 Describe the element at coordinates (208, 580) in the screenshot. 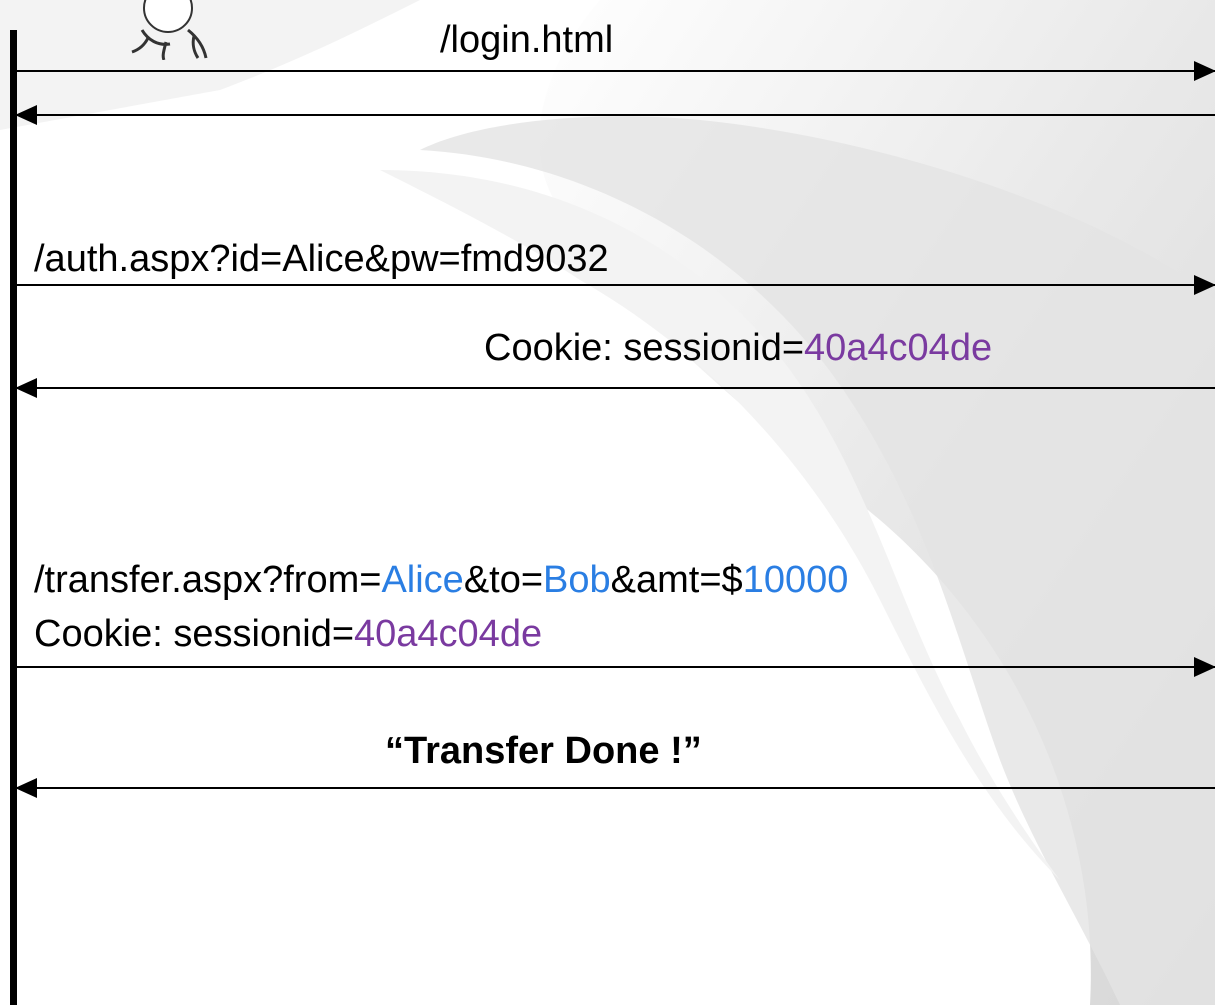

I see `transfer-url-part1: /transfer.aspx?from=` at that location.